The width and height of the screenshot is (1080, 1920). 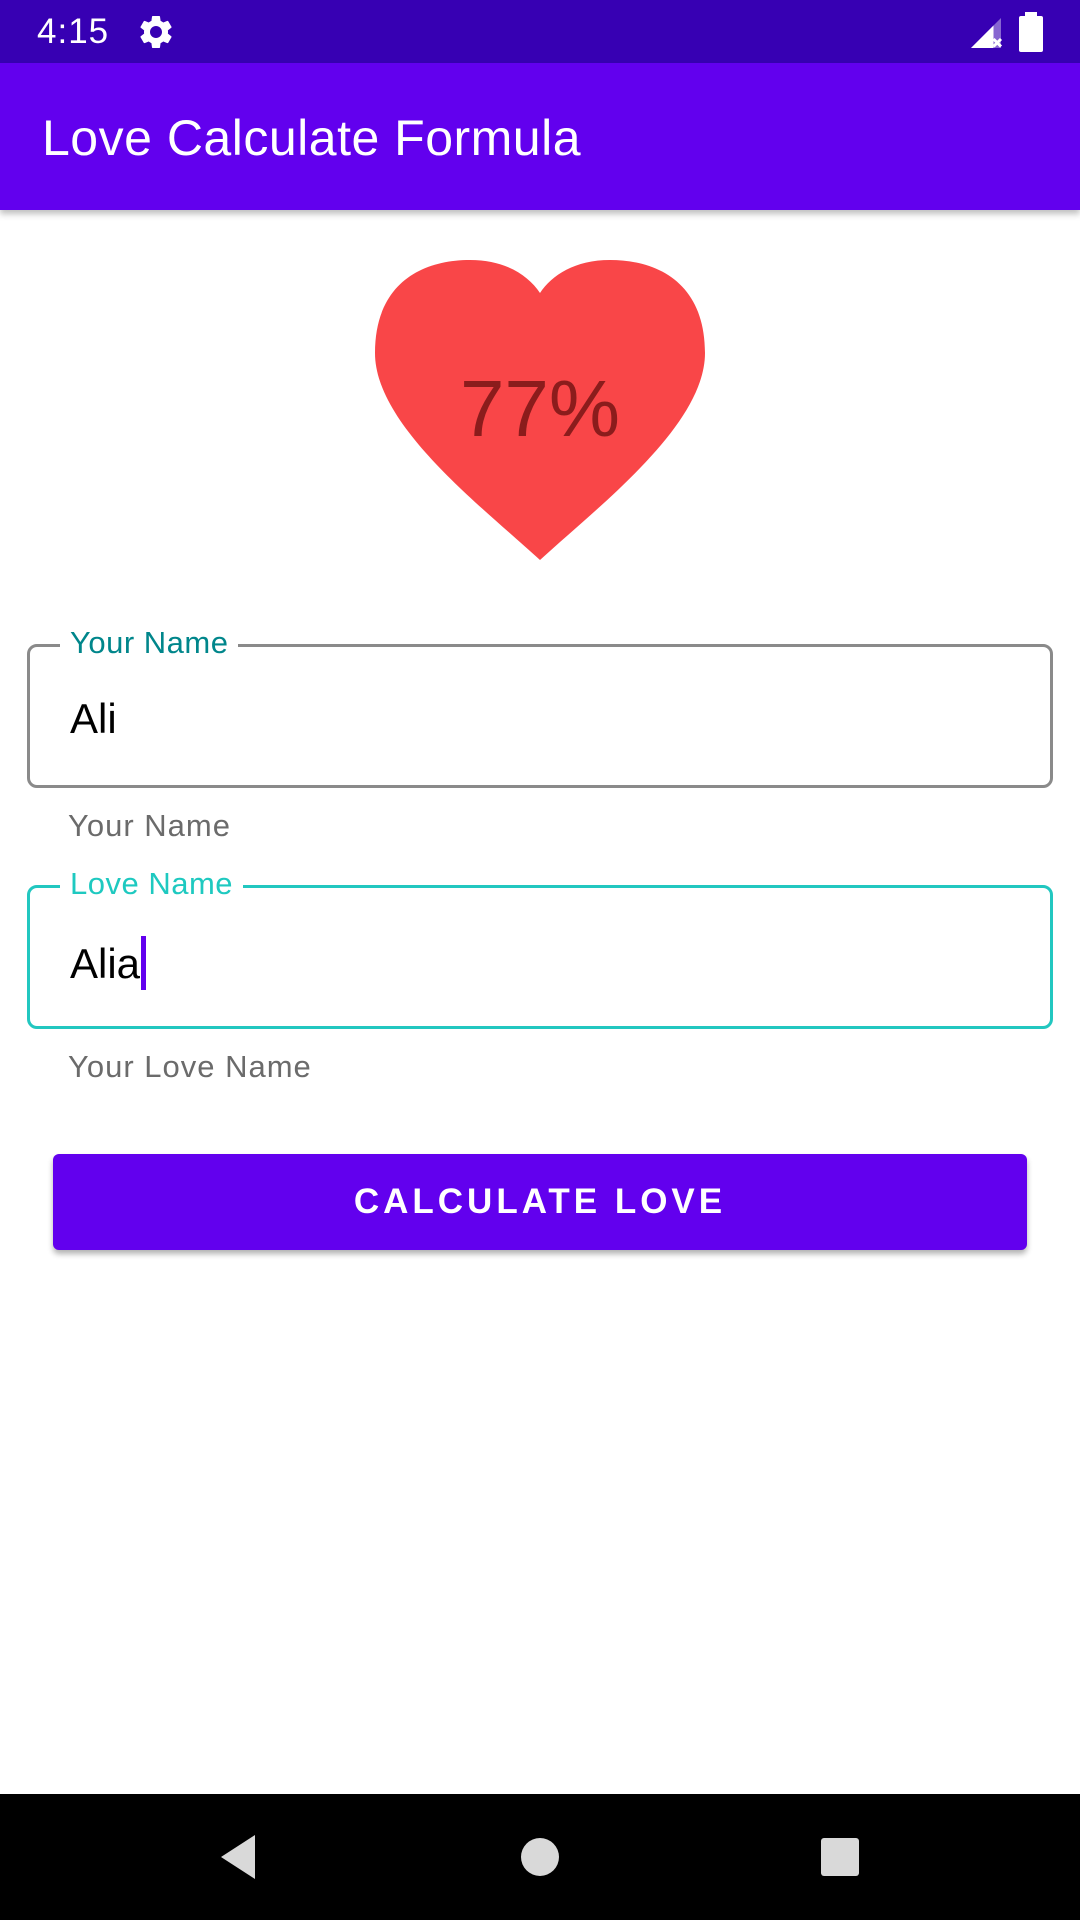 I want to click on page-title: Love Calculate Formula, so click(x=312, y=138).